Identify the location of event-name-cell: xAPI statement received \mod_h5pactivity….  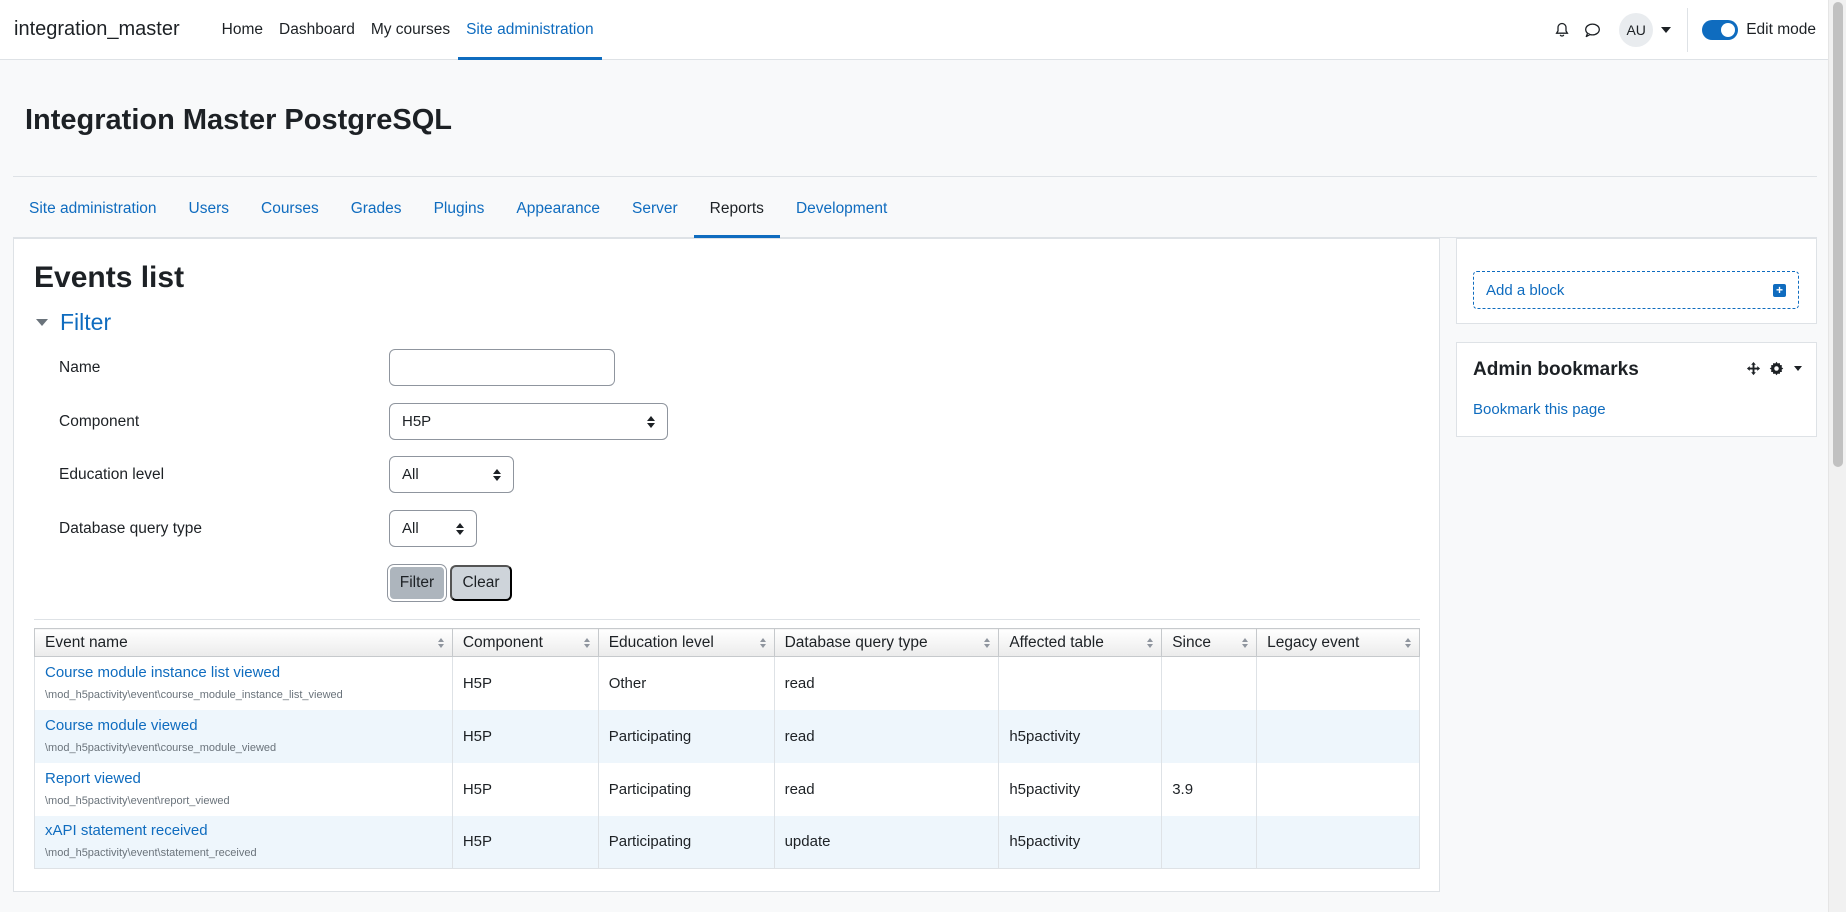
(243, 842).